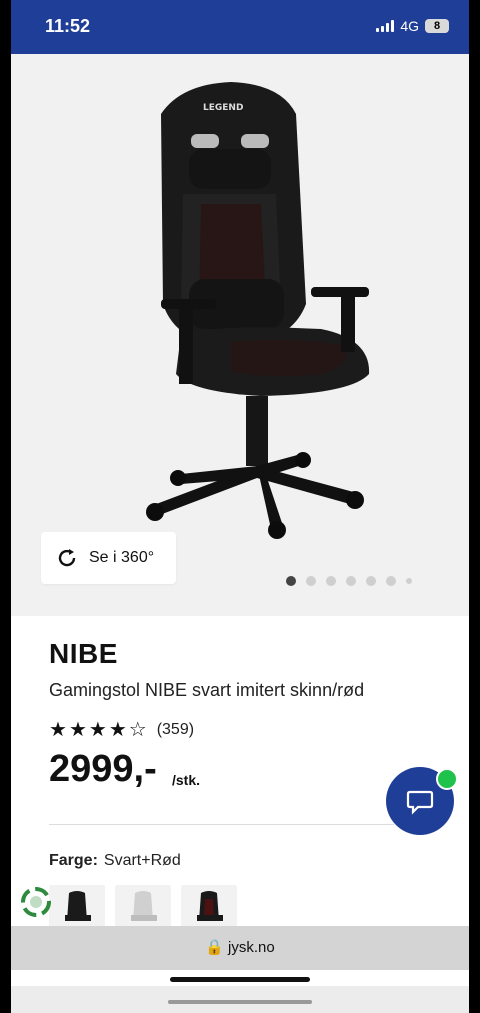  I want to click on battery-level: 8, so click(437, 26).